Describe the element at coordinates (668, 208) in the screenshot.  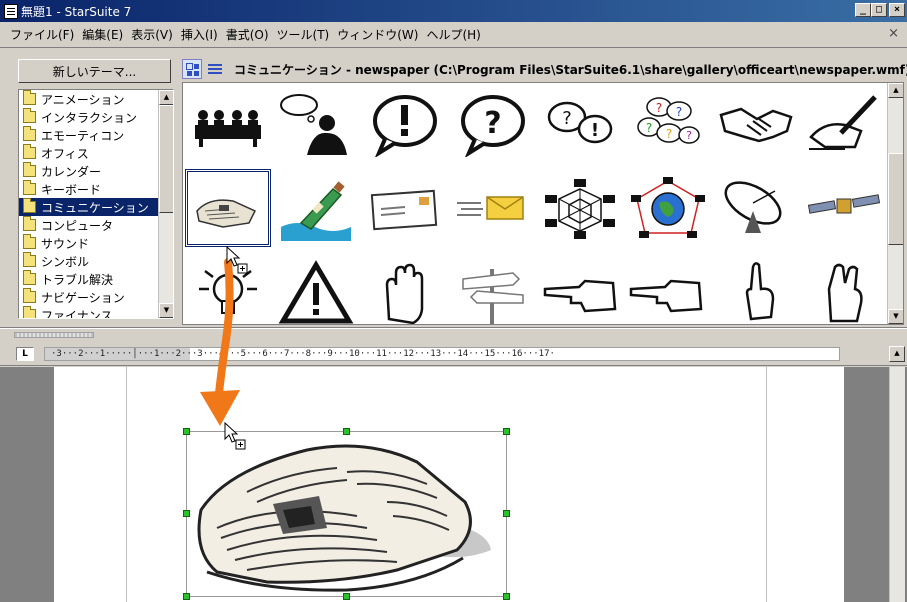
I see `clipart-globe-network` at that location.